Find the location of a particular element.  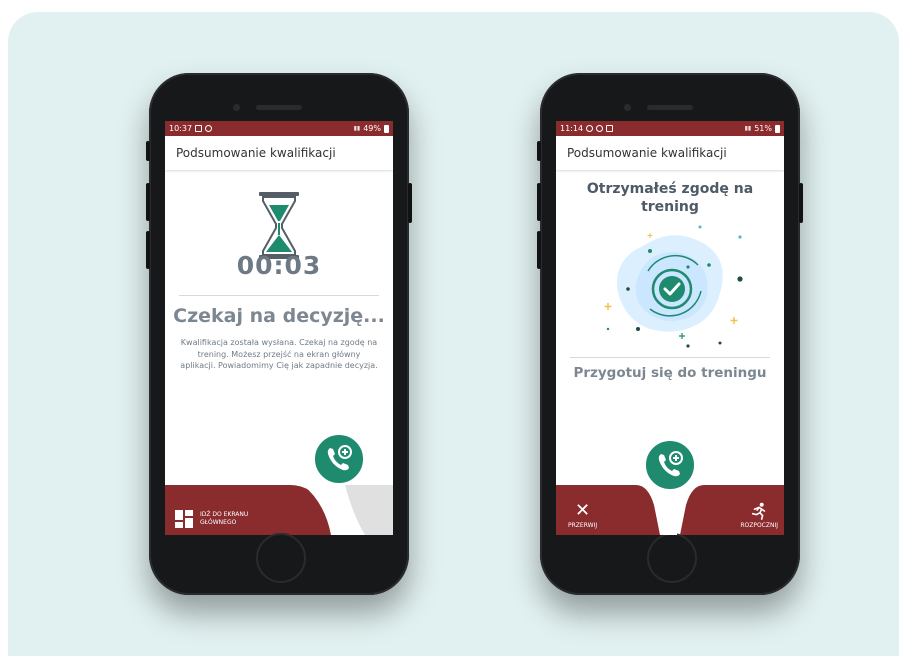

status-time: 11:14 is located at coordinates (572, 128).